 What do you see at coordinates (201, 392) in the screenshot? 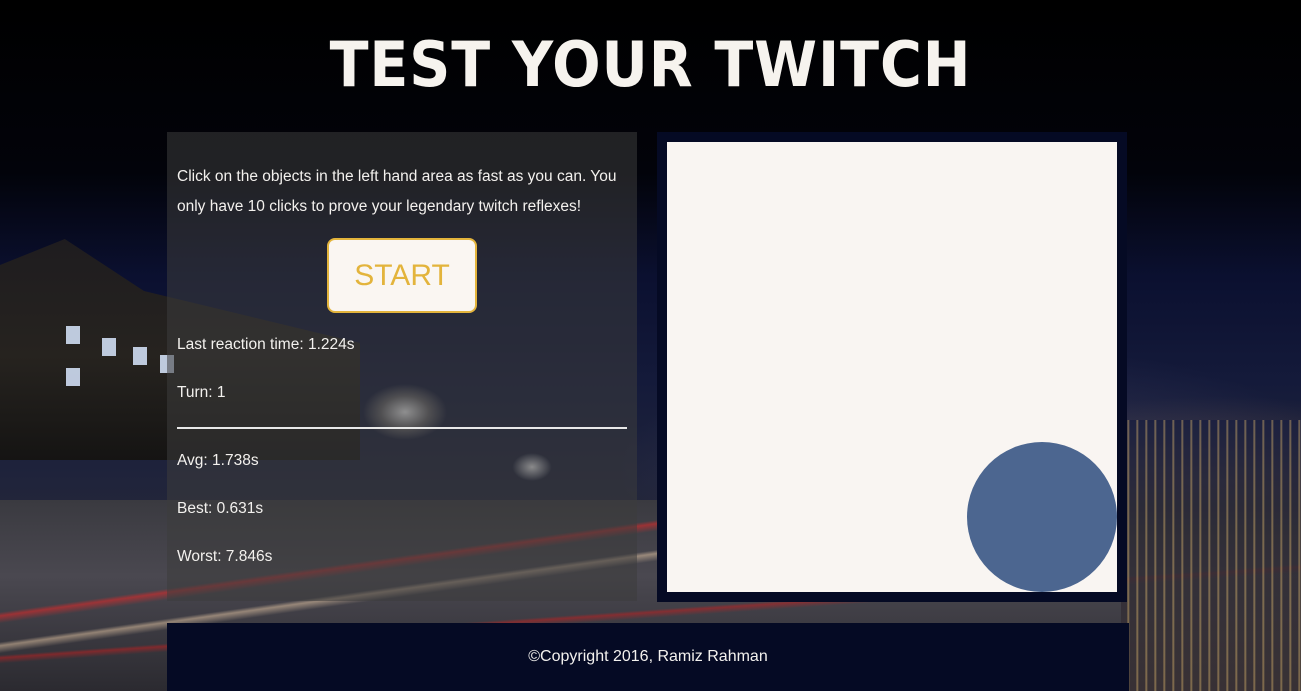
I see `turn-counter: Turn: 1` at bounding box center [201, 392].